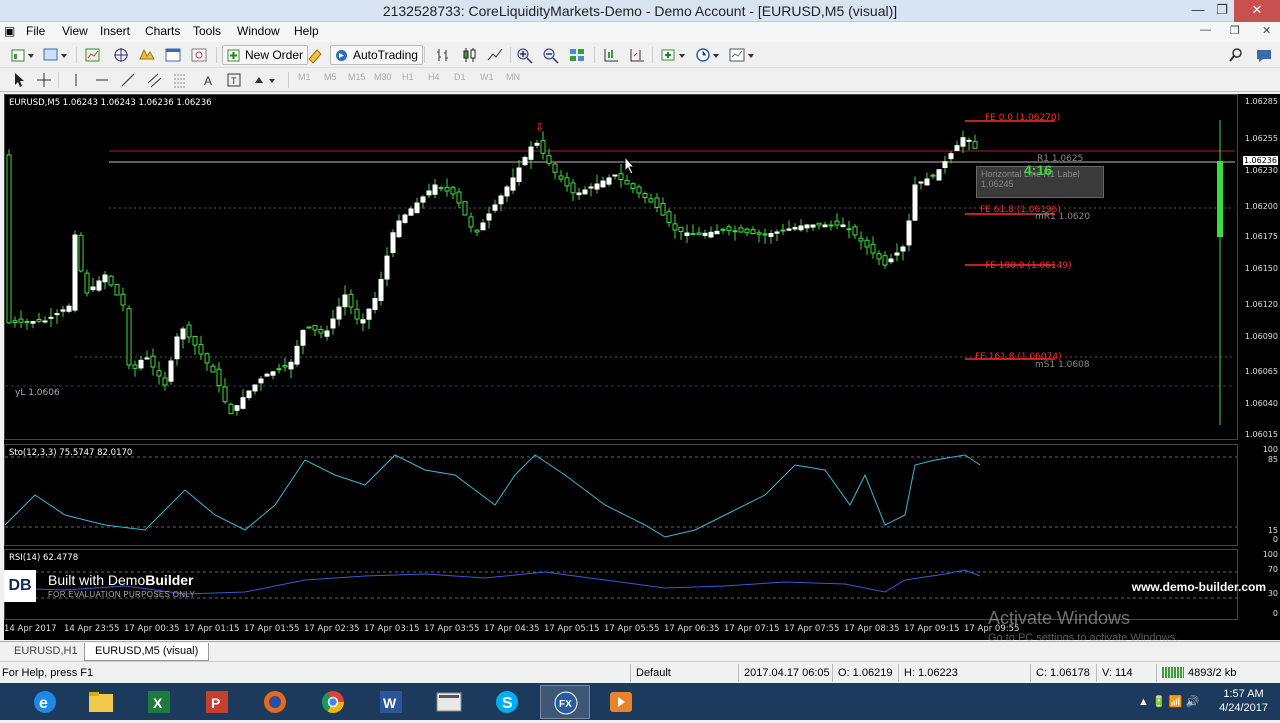 The image size is (1280, 723). I want to click on candlestick-icon, so click(469, 55).